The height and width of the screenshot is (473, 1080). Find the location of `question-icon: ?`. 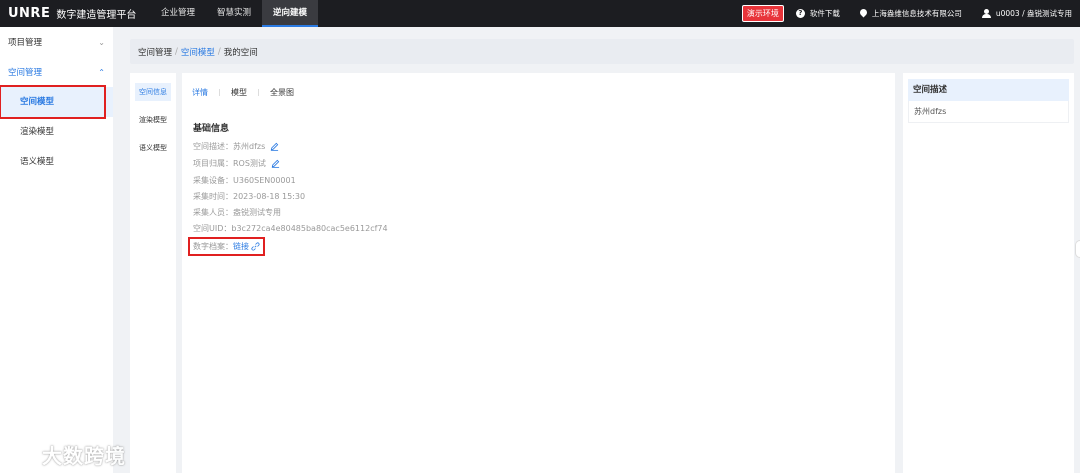

question-icon: ? is located at coordinates (800, 13).